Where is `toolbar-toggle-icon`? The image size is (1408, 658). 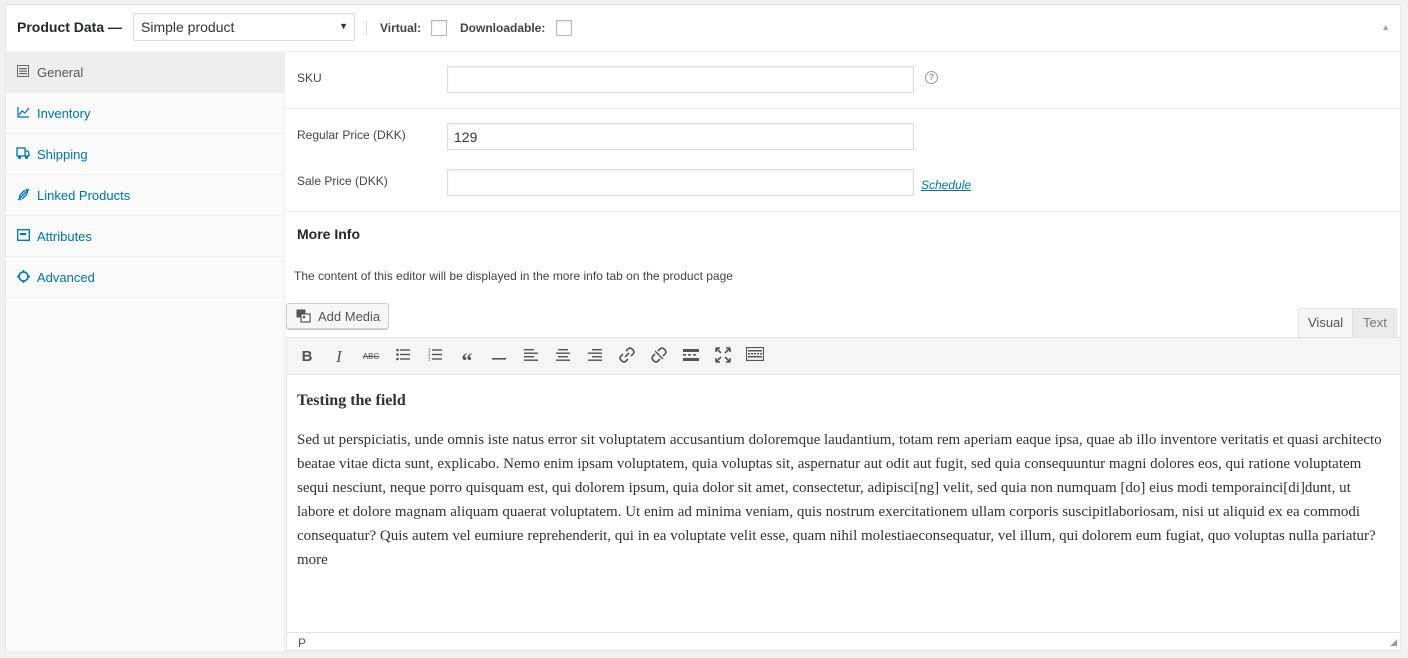
toolbar-toggle-icon is located at coordinates (755, 356).